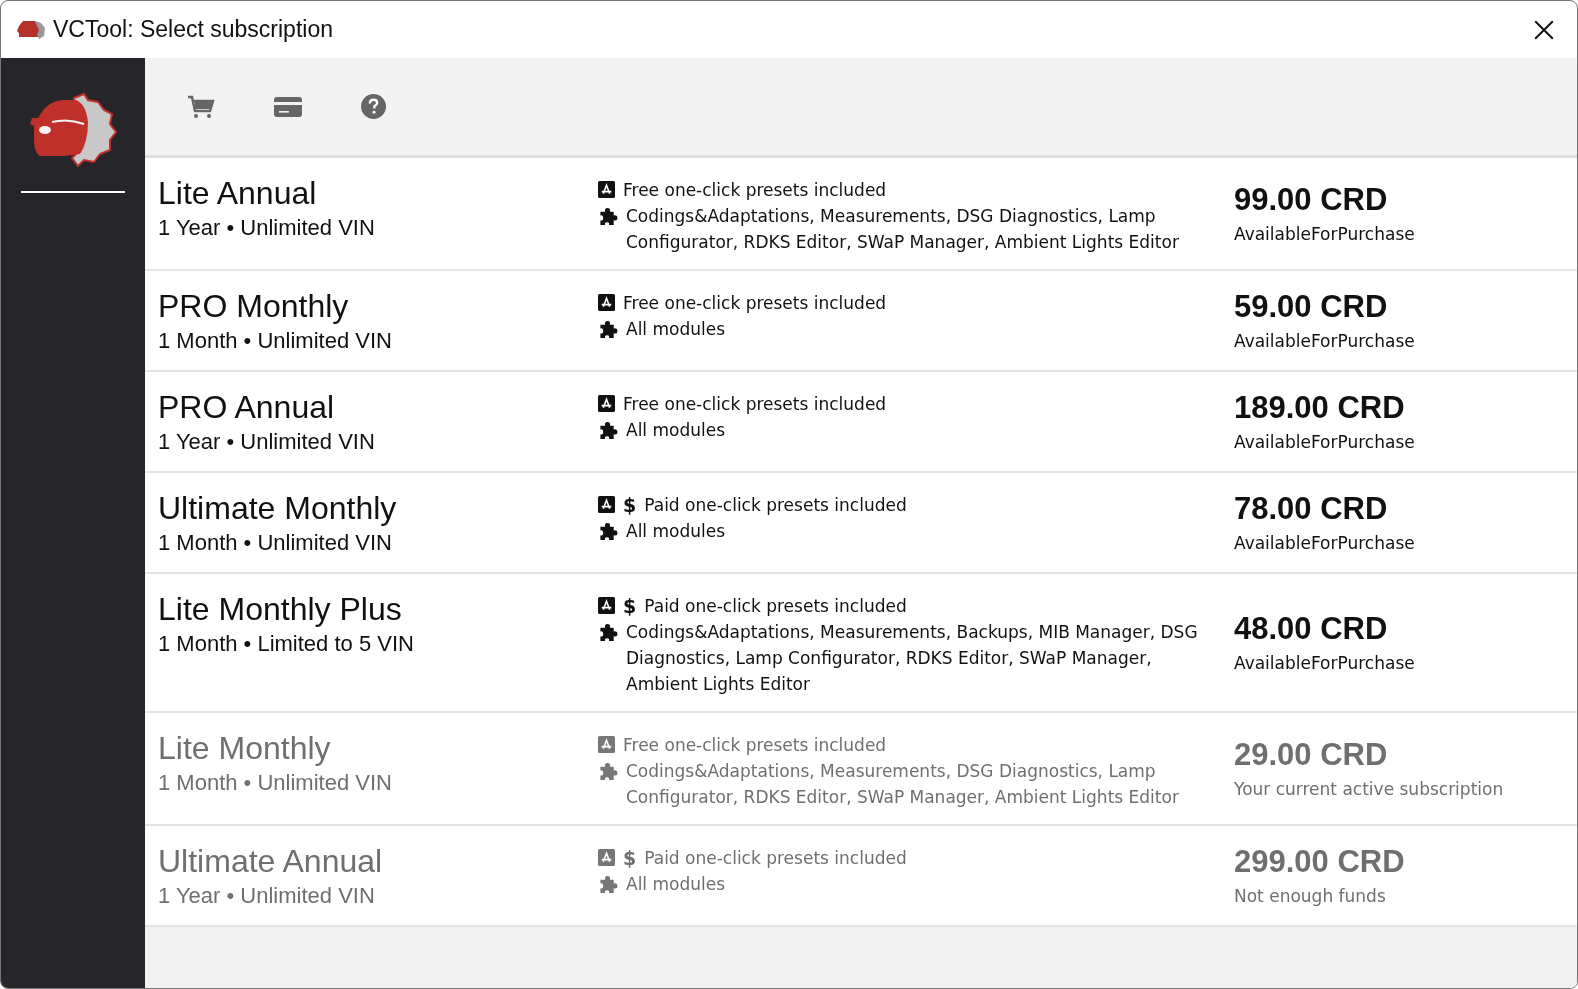 This screenshot has height=989, width=1578. Describe the element at coordinates (1311, 629) in the screenshot. I see `price: 48.00 CRD` at that location.